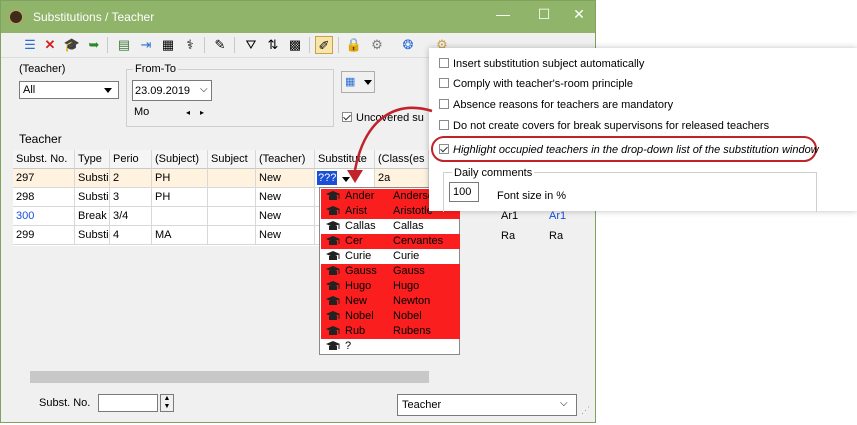  What do you see at coordinates (390, 144) in the screenshot?
I see `annotation-arrow` at bounding box center [390, 144].